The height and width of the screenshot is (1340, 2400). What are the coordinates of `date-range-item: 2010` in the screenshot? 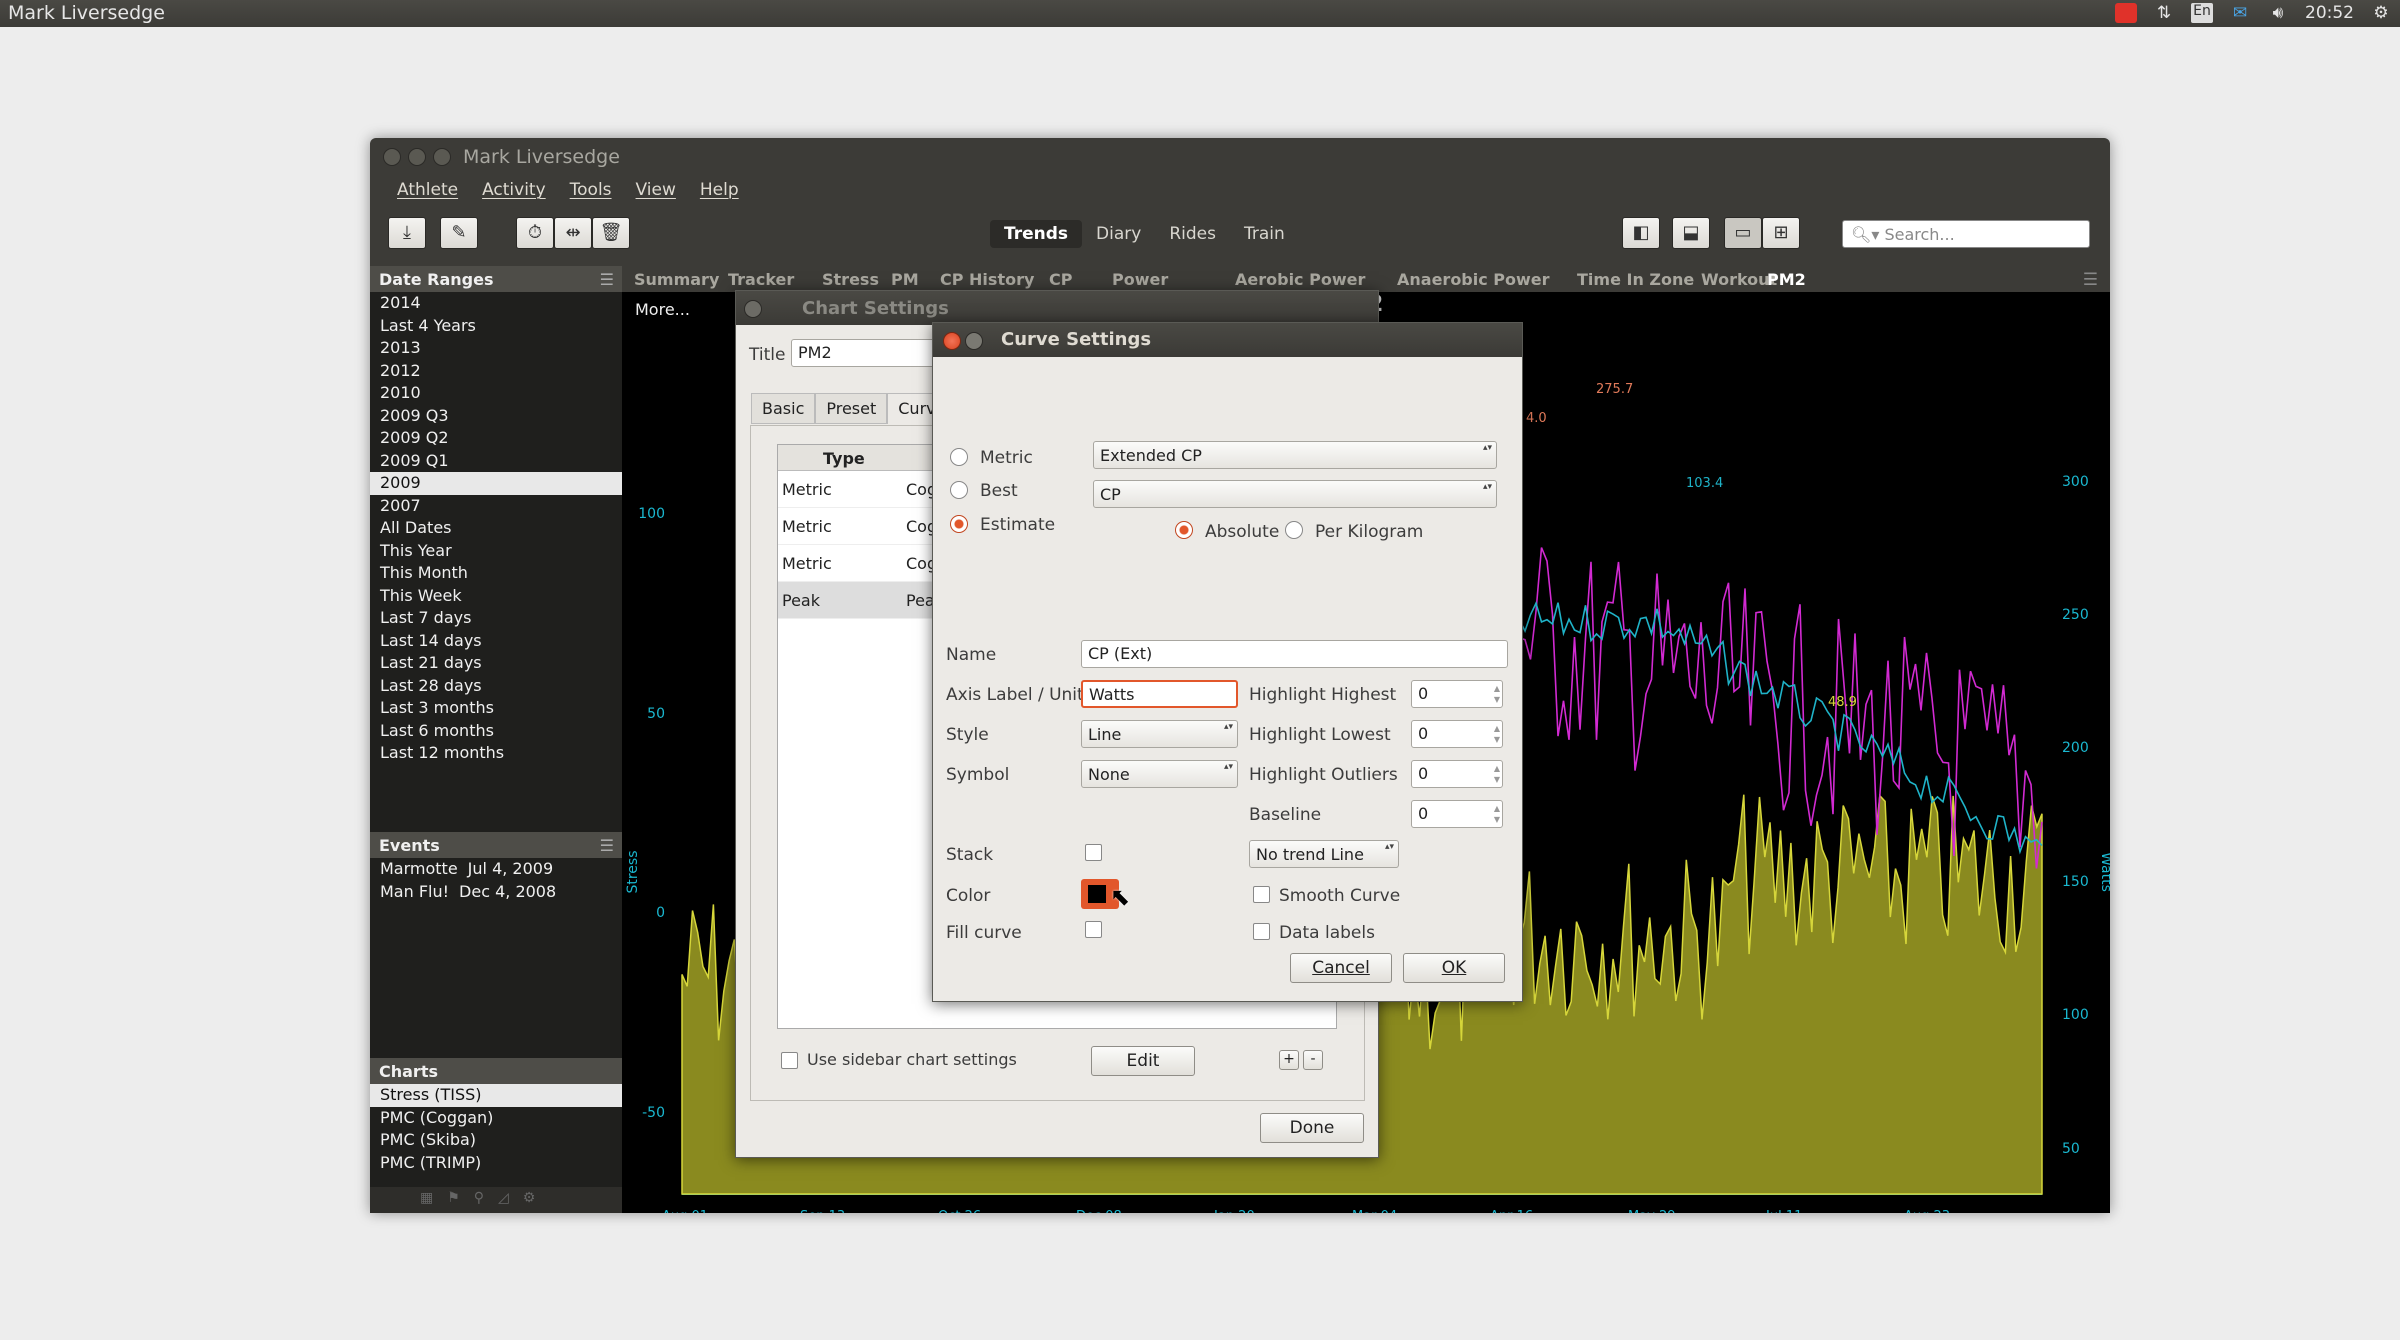 It's located at (496, 393).